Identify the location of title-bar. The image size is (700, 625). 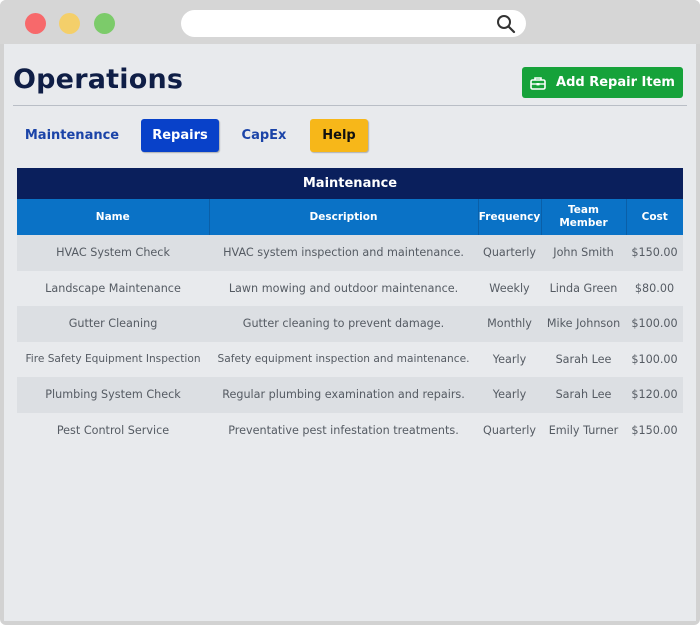
(350, 22).